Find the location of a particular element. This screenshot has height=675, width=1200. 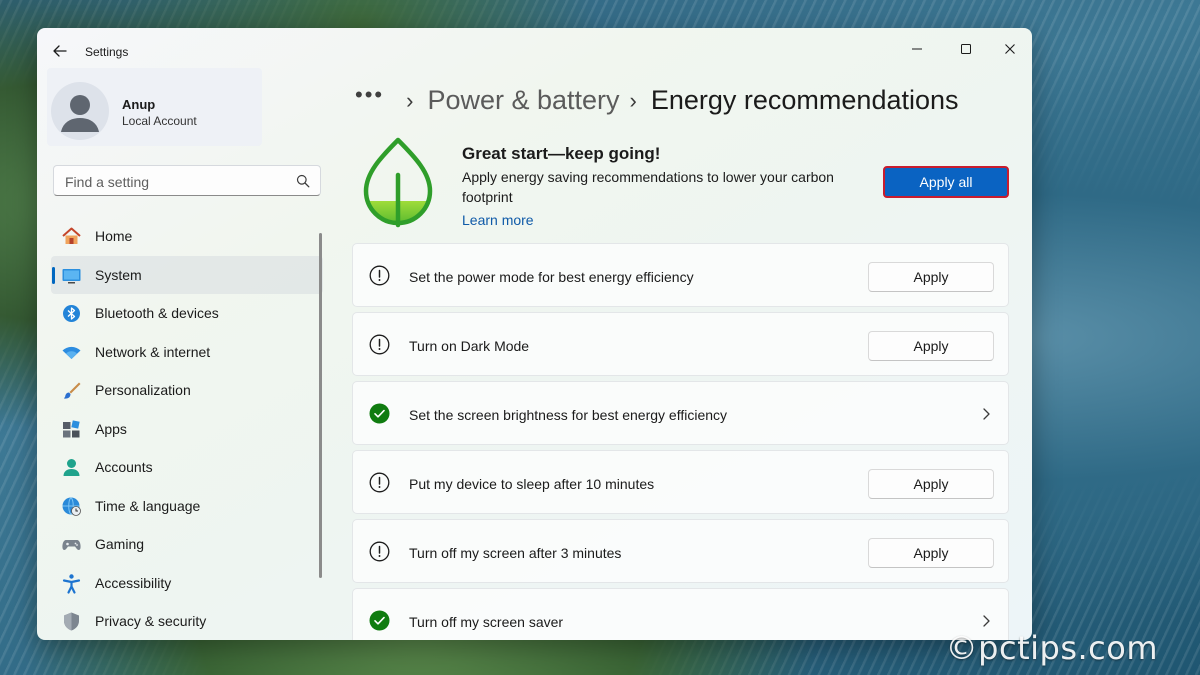

maximize-button is located at coordinates (966, 49).